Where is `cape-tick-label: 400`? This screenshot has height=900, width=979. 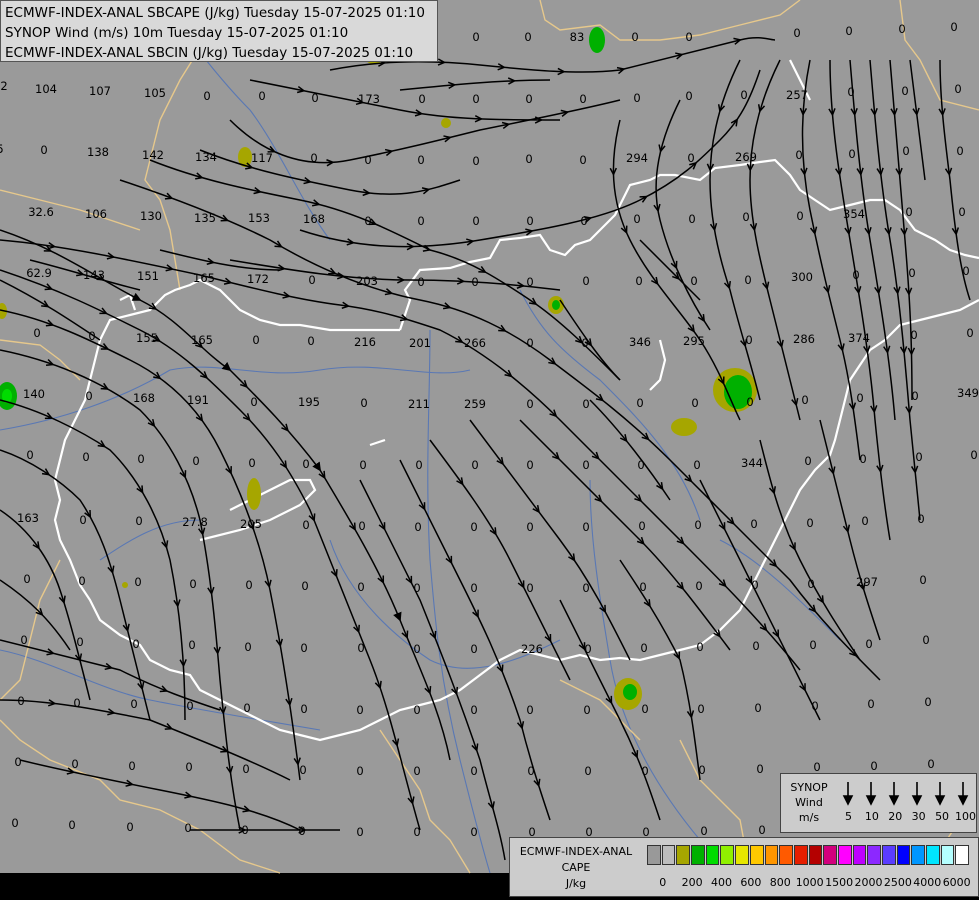
cape-tick-label: 400 is located at coordinates (721, 882).